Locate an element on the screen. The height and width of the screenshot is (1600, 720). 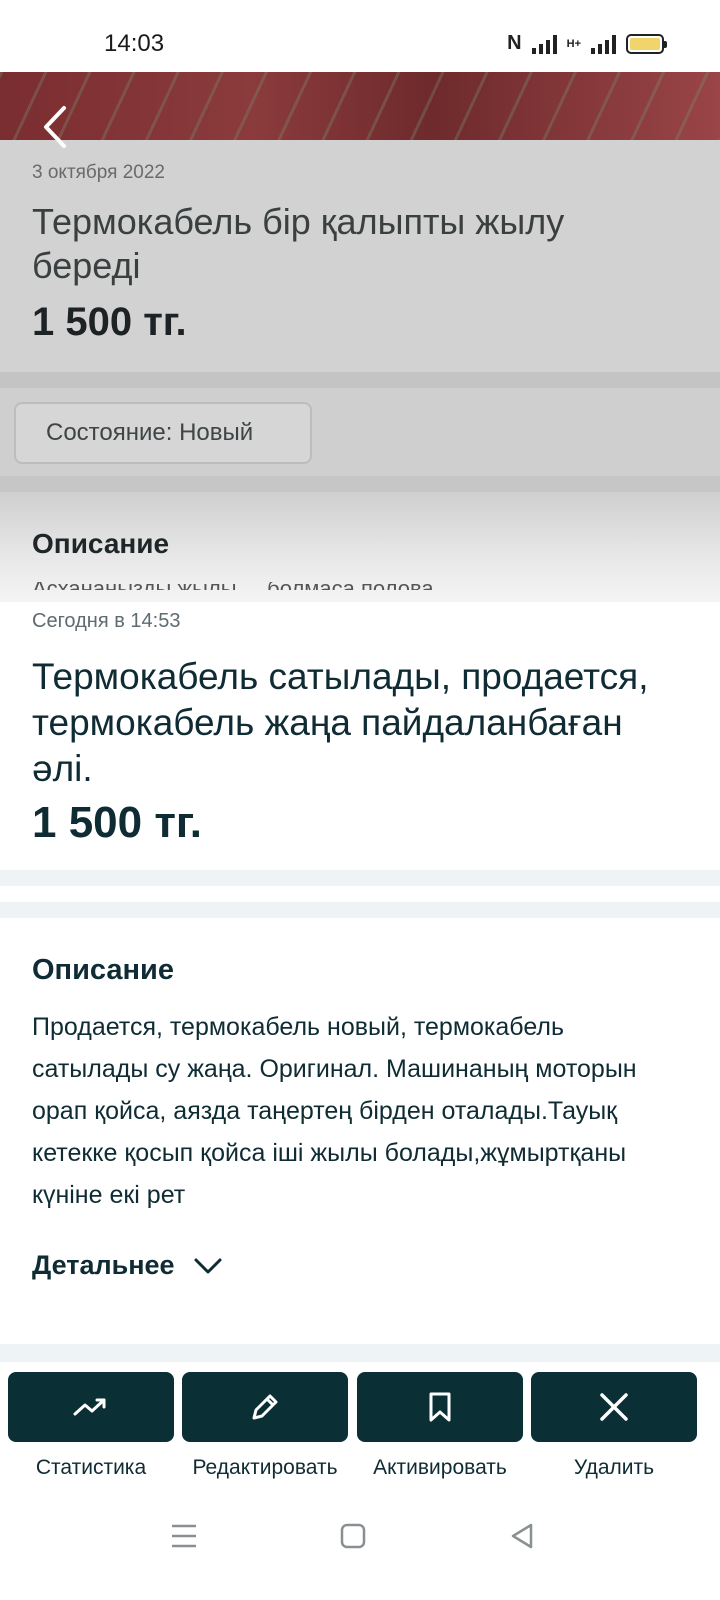
battery-icon is located at coordinates (646, 43).